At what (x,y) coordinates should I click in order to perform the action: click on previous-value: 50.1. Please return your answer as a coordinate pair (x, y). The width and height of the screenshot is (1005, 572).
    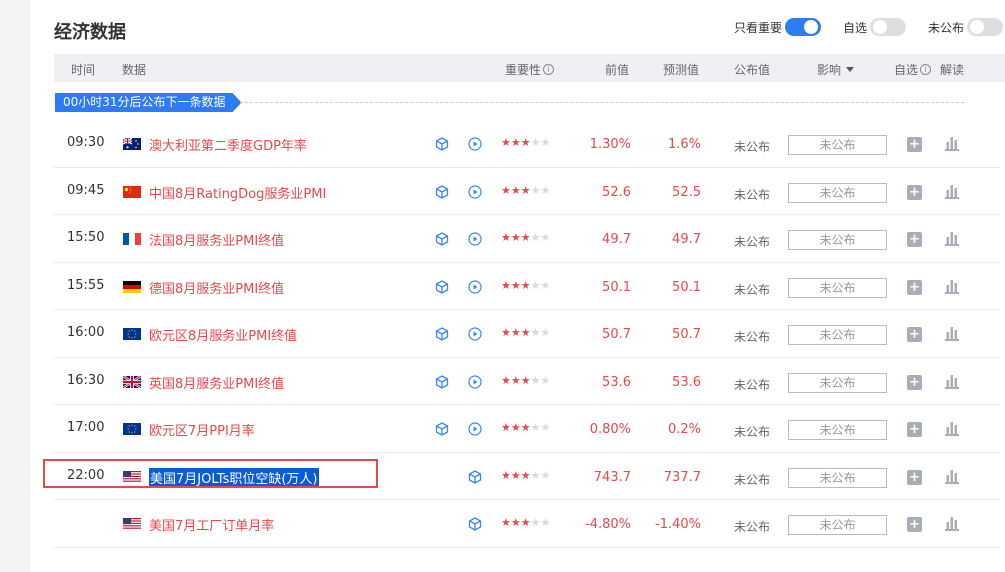
    Looking at the image, I should click on (616, 287).